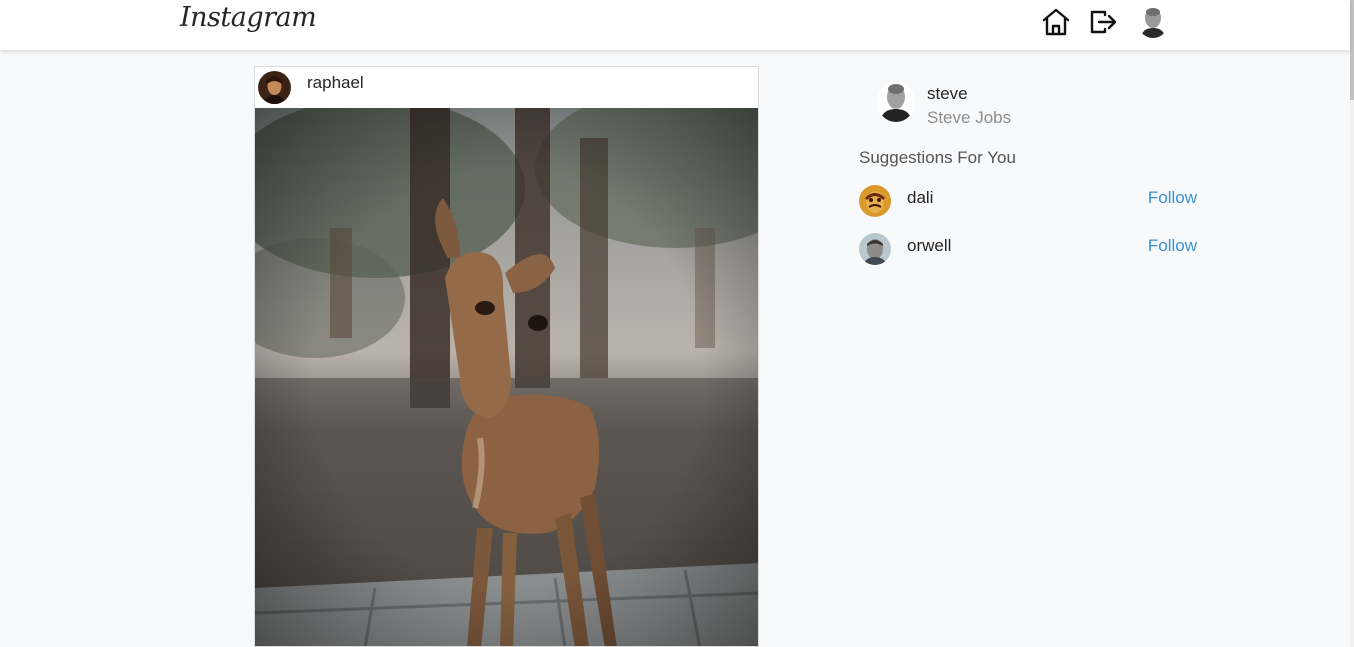 The width and height of the screenshot is (1354, 647). I want to click on home-icon, so click(1056, 22).